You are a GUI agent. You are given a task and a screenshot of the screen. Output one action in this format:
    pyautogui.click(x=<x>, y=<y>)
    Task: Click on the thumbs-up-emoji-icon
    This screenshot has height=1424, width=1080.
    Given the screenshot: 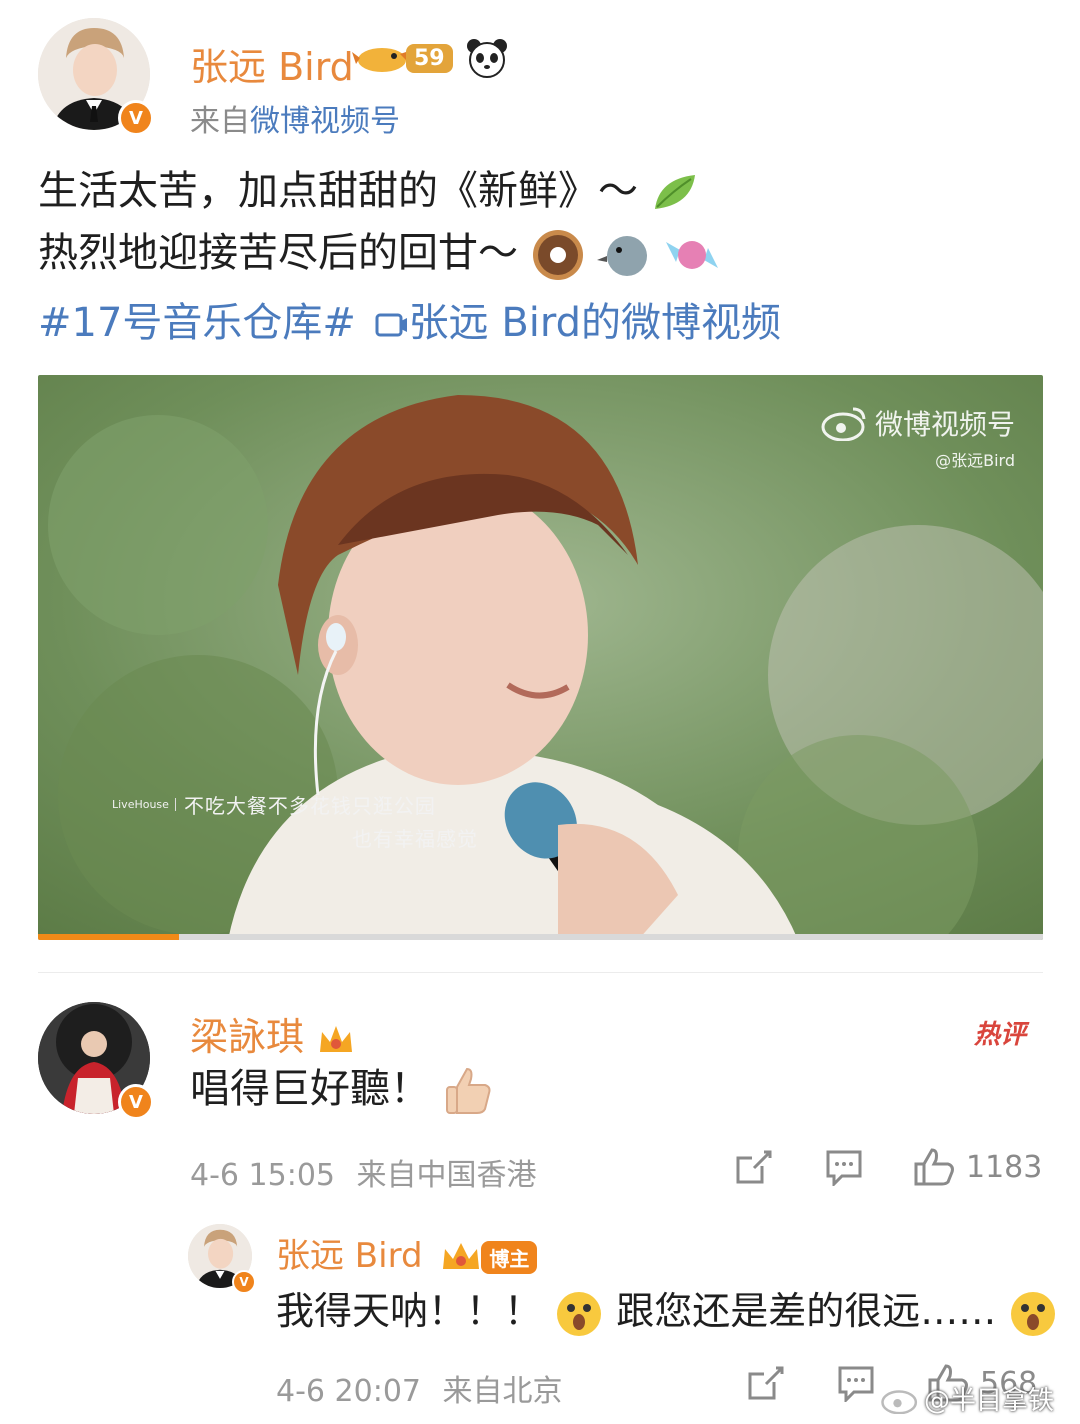 What is the action you would take?
    pyautogui.click(x=468, y=1090)
    